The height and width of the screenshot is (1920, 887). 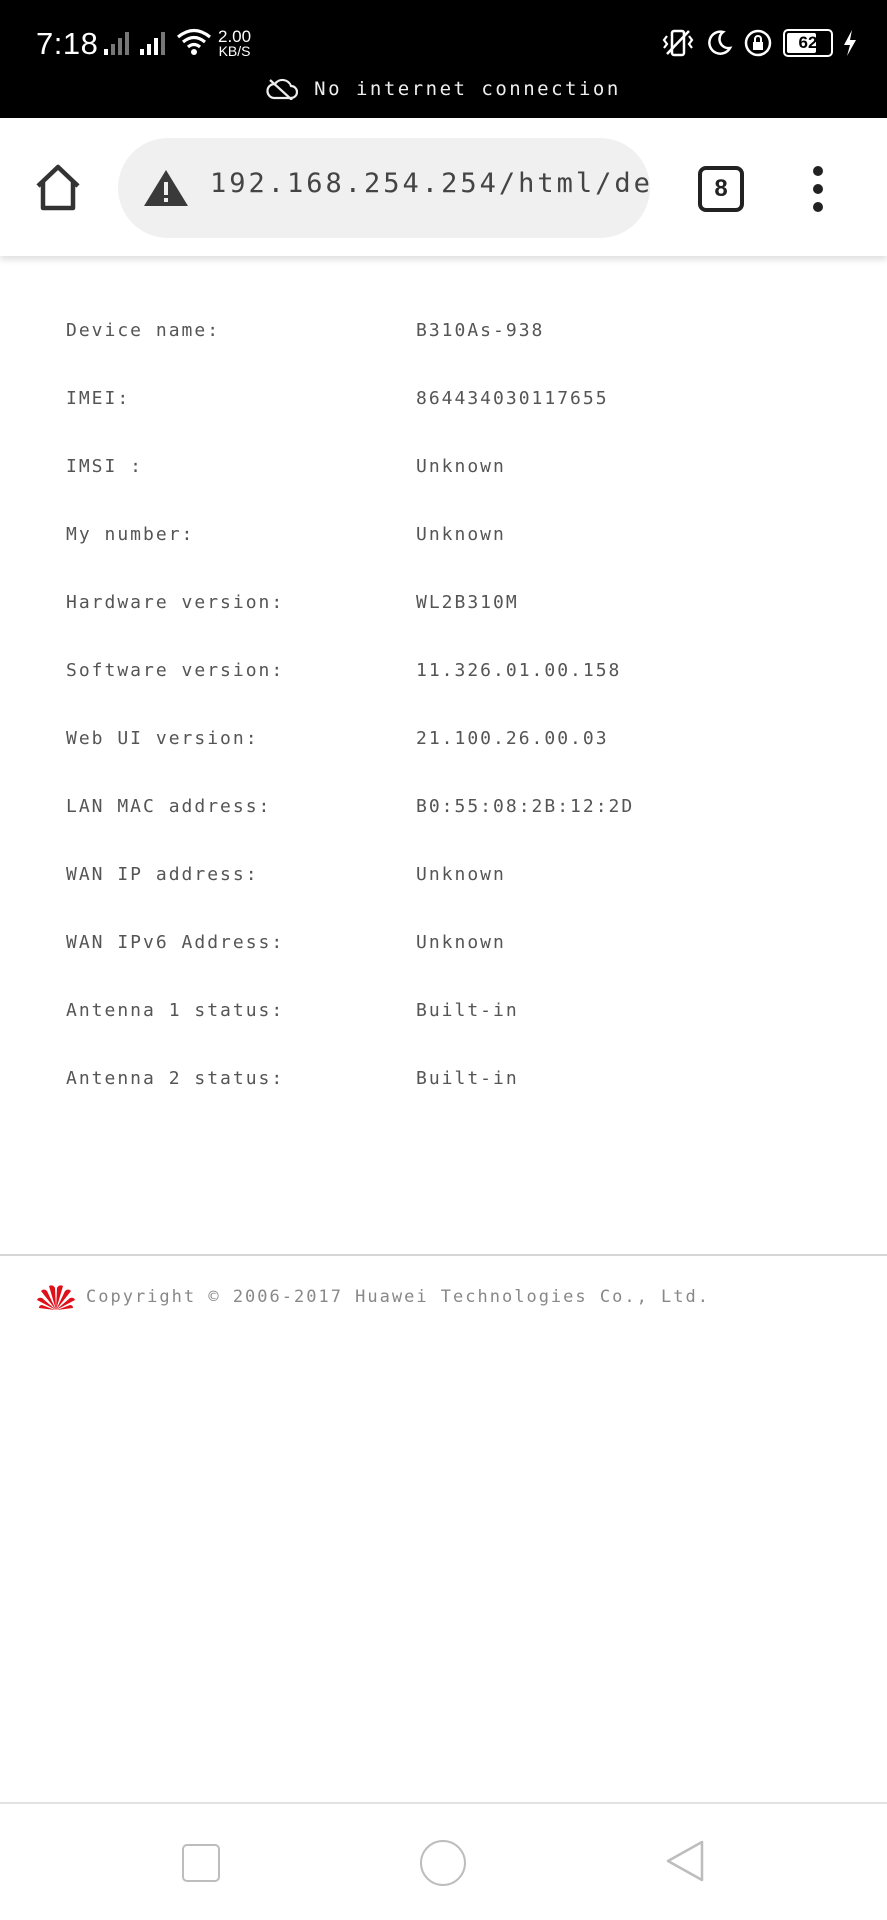 What do you see at coordinates (130, 534) in the screenshot?
I see `info-label: My number:` at bounding box center [130, 534].